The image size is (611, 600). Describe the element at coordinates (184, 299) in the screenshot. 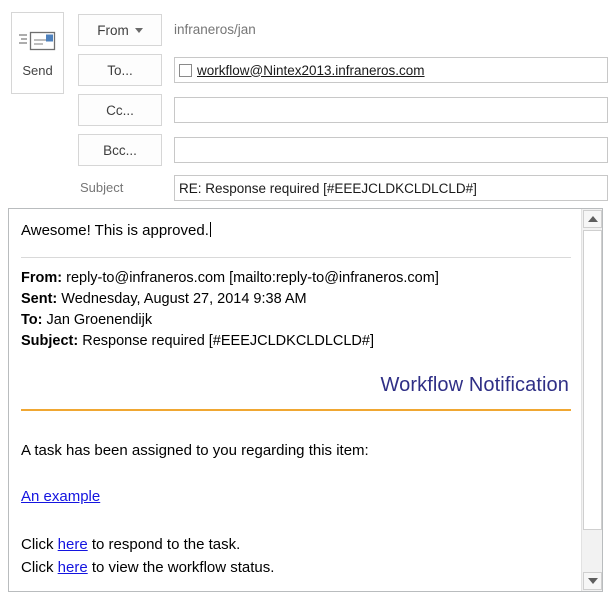

I see `quoted-sent-value: Wednesday, August 27, 2014 9:38 AM` at that location.